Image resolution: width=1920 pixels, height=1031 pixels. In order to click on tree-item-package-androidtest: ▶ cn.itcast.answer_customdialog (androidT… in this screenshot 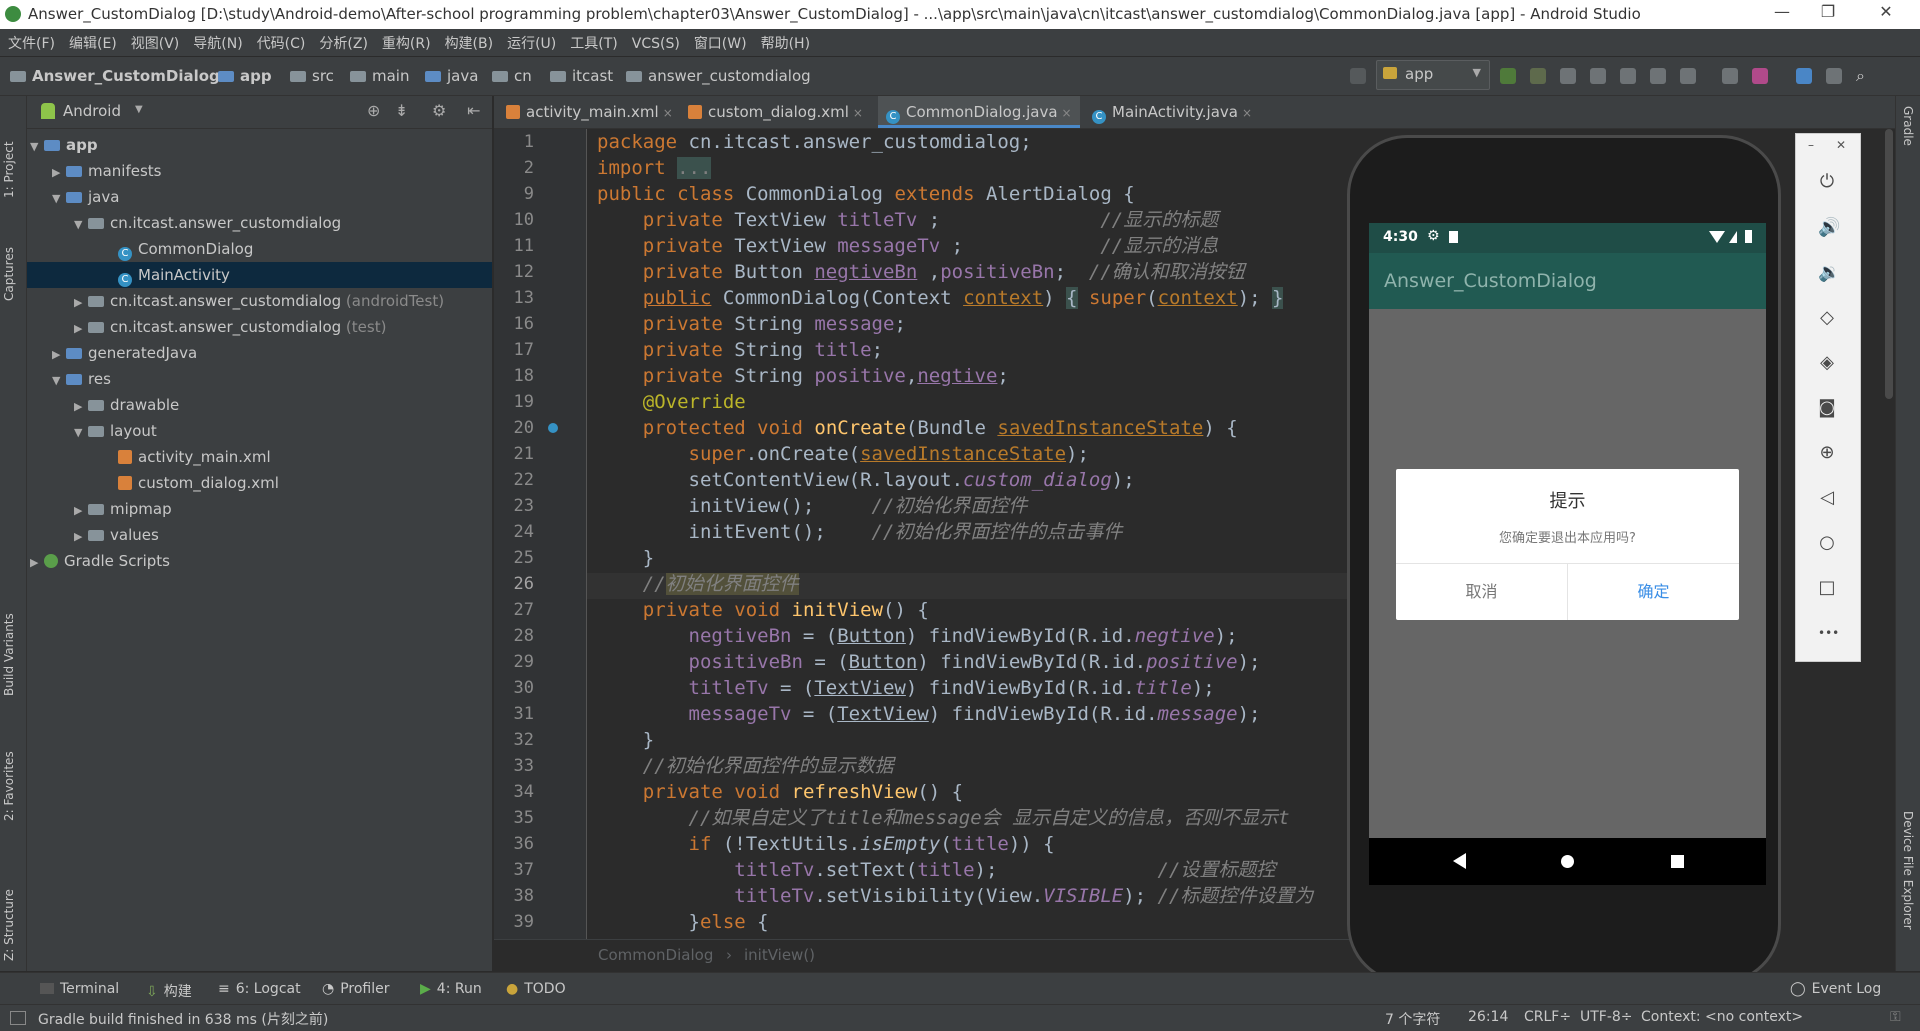, I will do `click(259, 301)`.